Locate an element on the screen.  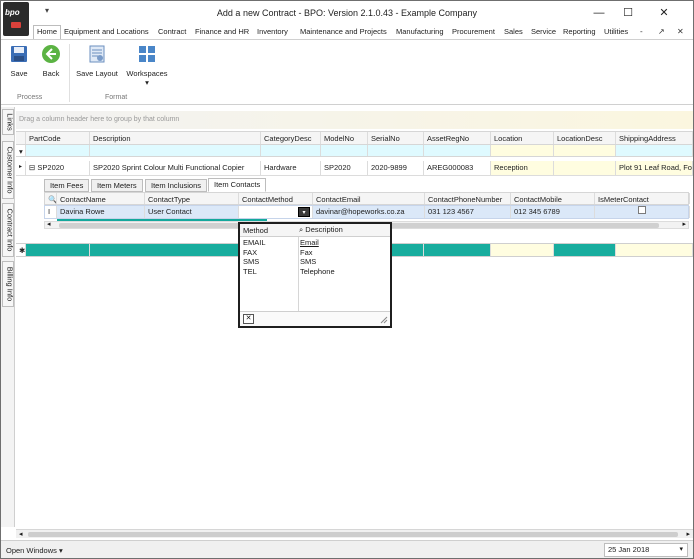
side-tab-links: Links is located at coordinates (8, 122).